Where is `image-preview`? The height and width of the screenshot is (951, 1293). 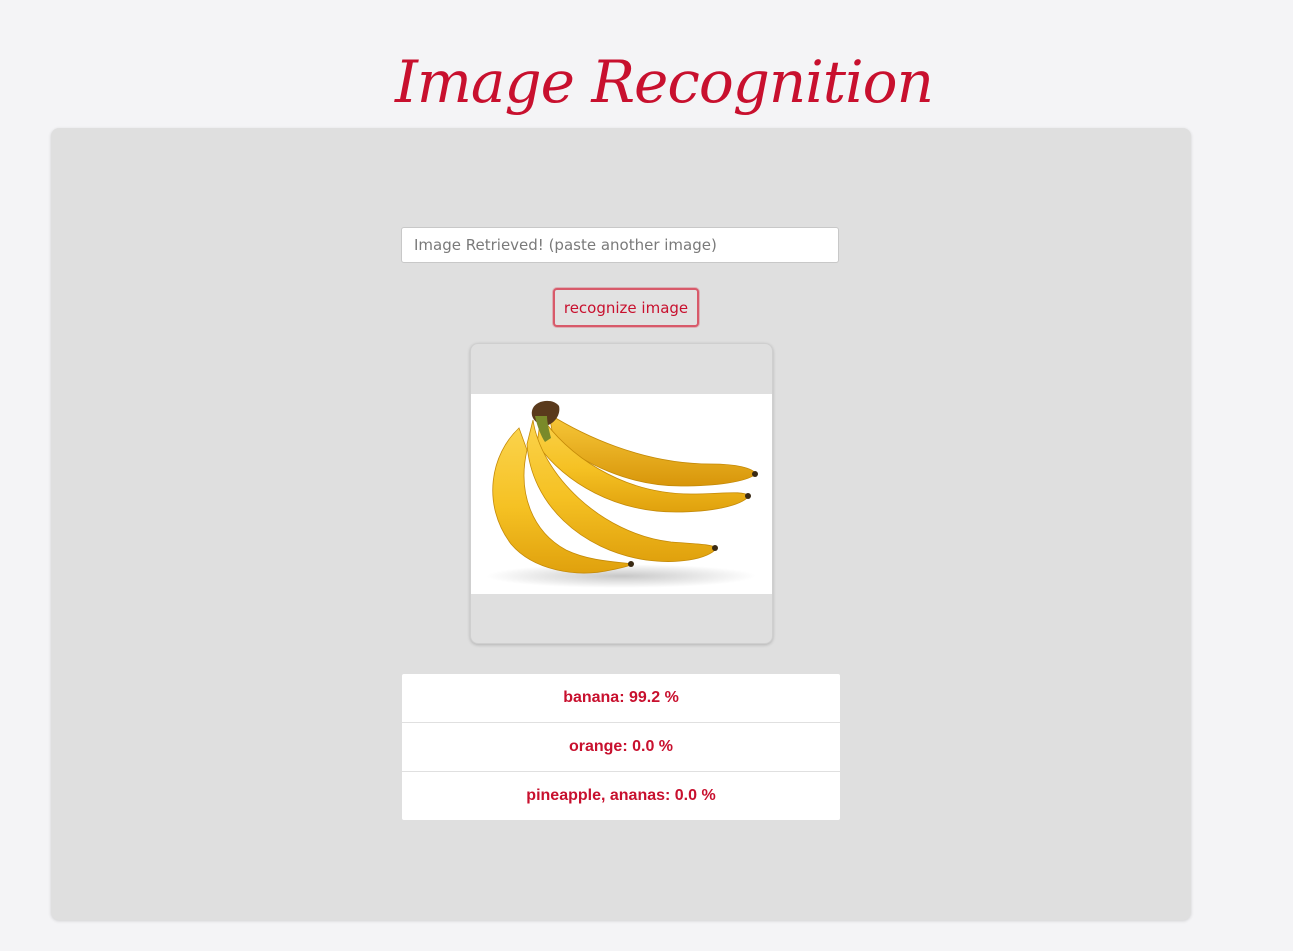
image-preview is located at coordinates (621, 494).